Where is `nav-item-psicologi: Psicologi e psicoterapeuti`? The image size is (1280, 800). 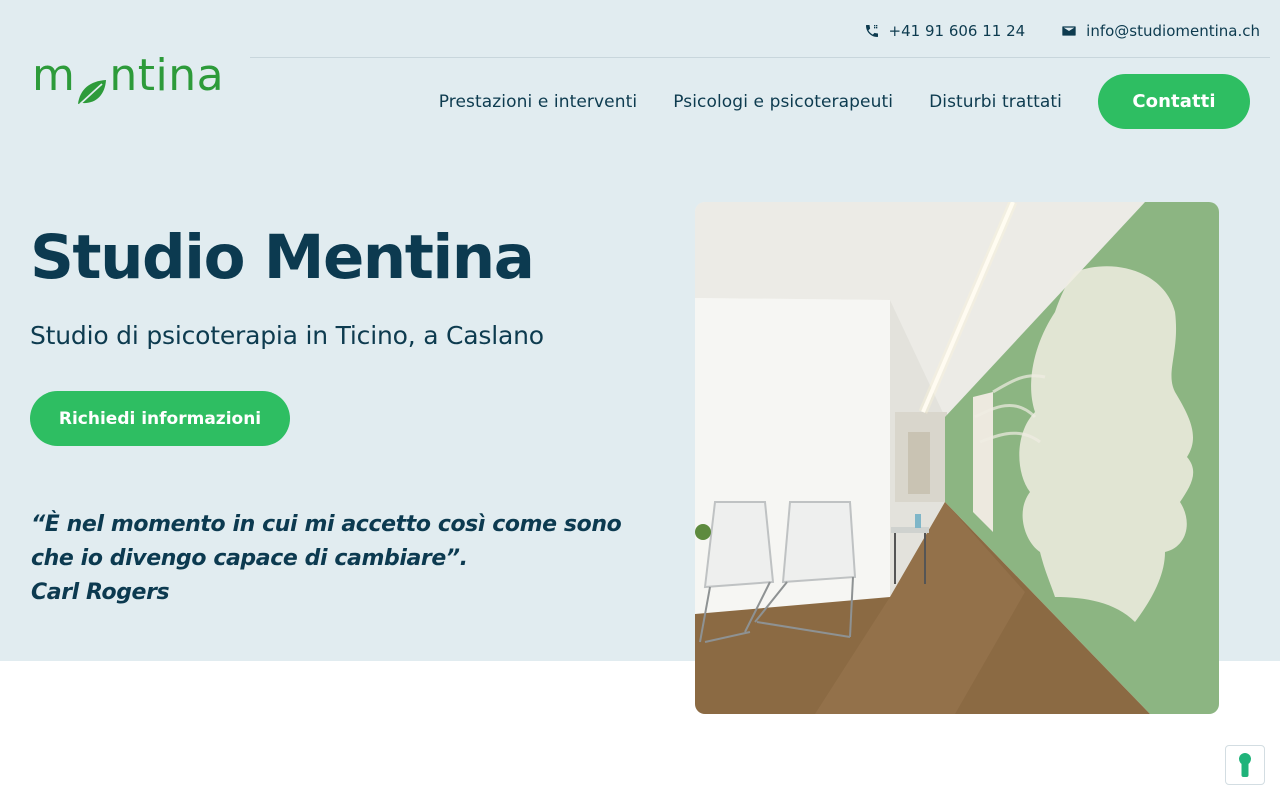 nav-item-psicologi: Psicologi e psicoterapeuti is located at coordinates (783, 102).